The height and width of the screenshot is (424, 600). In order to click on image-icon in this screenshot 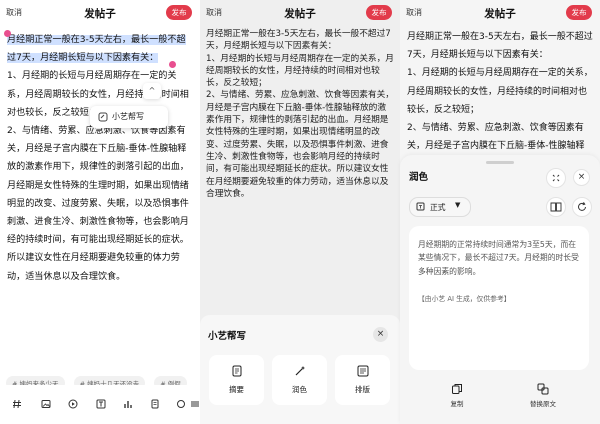, I will do `click(46, 404)`.